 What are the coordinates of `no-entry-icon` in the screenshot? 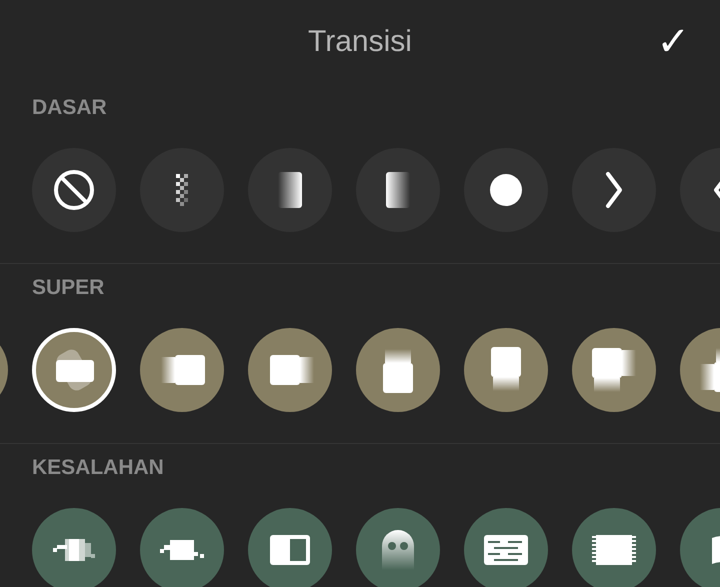 It's located at (74, 190).